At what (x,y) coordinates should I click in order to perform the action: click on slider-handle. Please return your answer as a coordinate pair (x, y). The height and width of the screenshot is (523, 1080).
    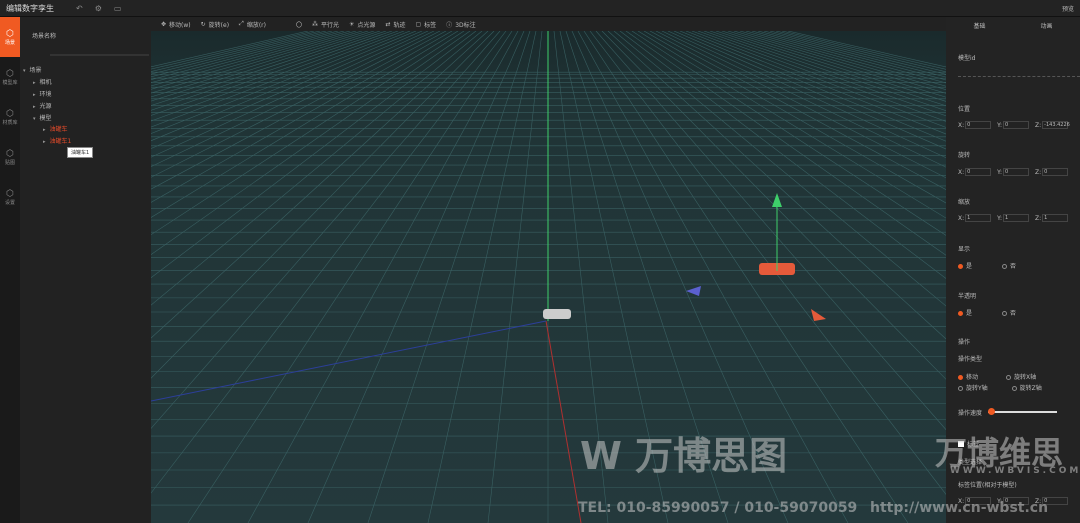
    Looking at the image, I should click on (992, 411).